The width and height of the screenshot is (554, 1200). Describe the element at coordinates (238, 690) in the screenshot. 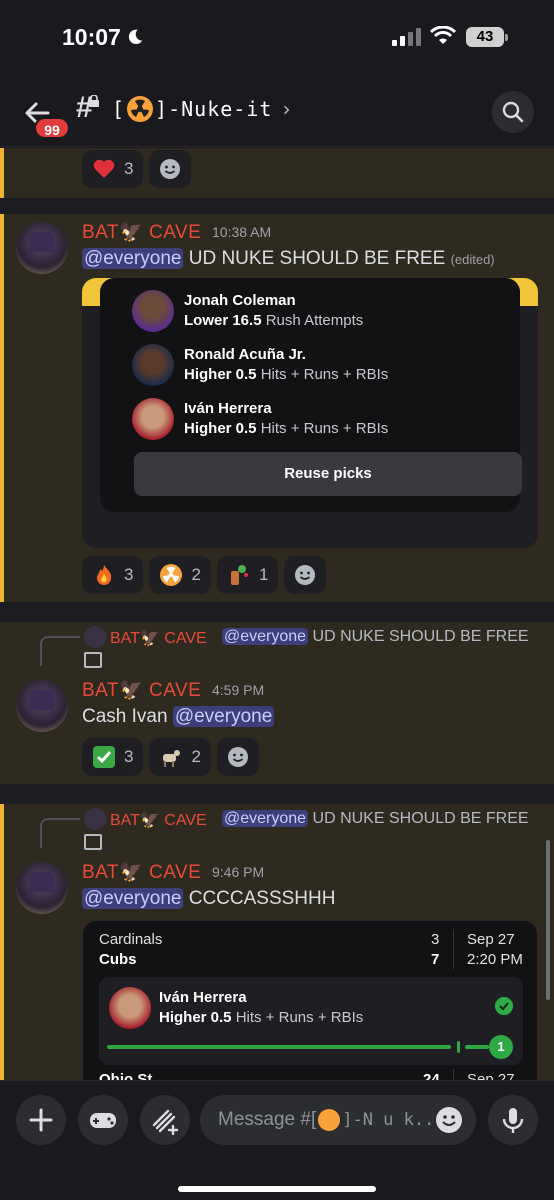

I see `timestamp: 4:59 PM` at that location.